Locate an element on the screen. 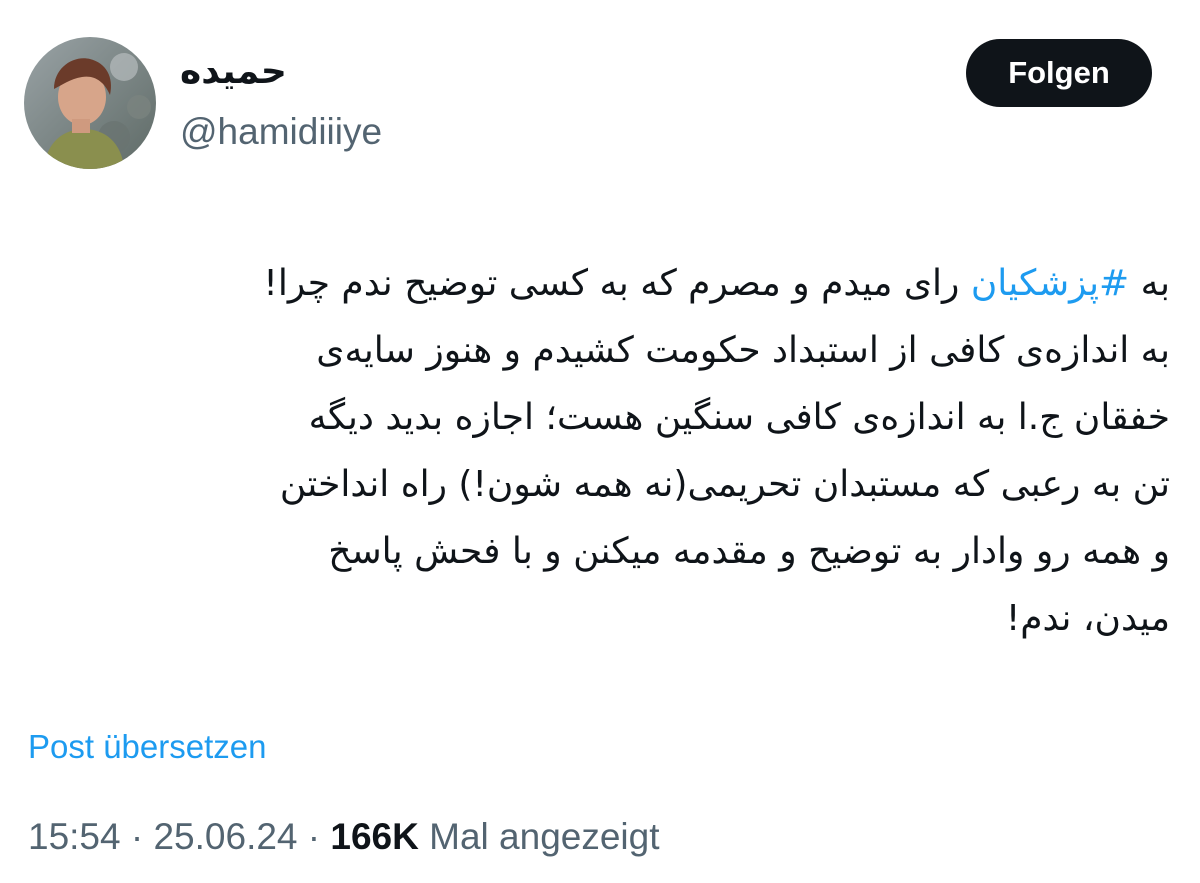 Image resolution: width=1200 pixels, height=883 pixels. translate-post-link: Post übersetzen is located at coordinates (147, 747).